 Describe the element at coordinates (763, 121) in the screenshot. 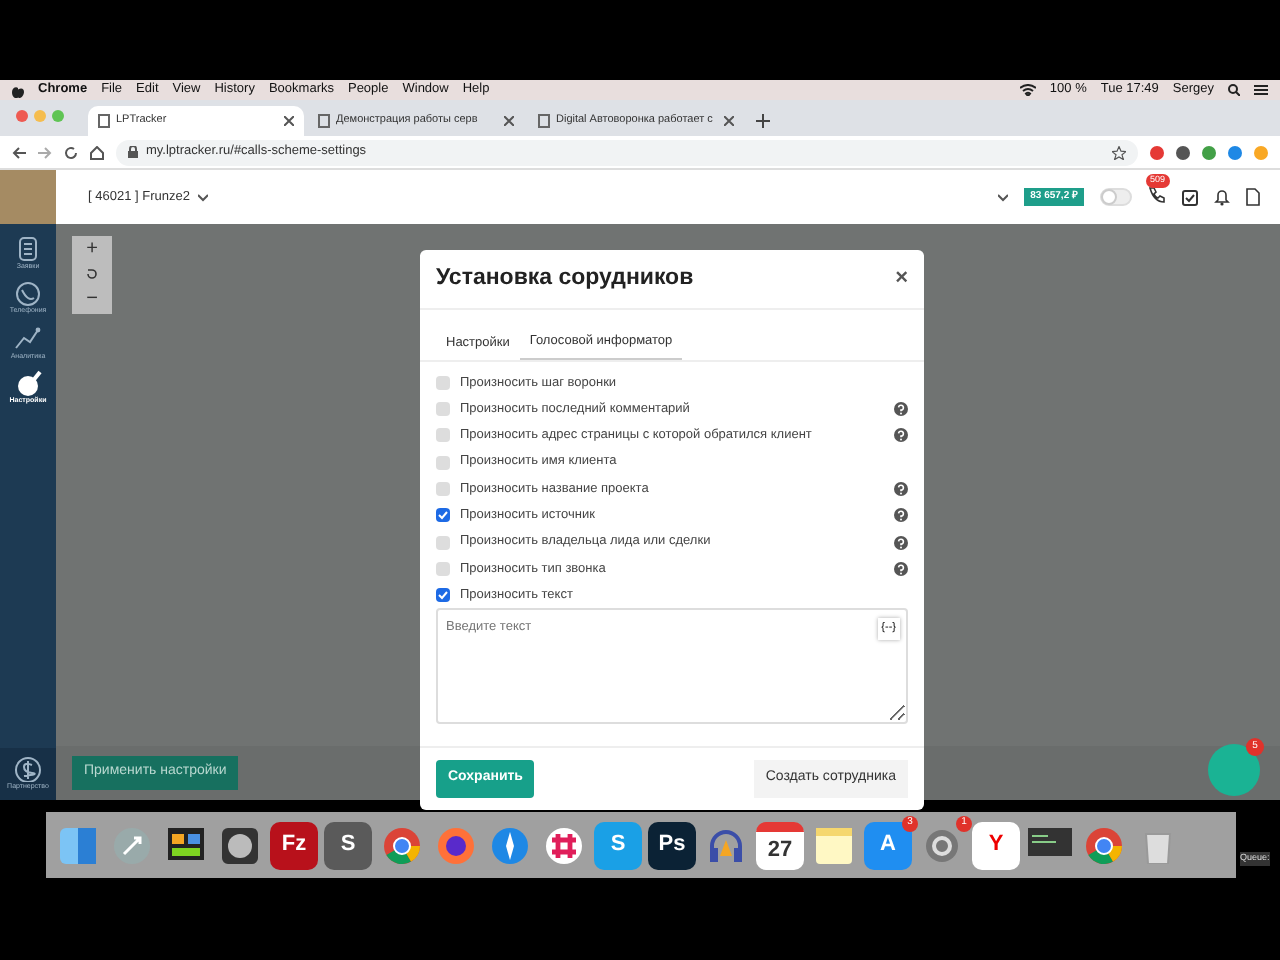

I see `plus-icon` at that location.